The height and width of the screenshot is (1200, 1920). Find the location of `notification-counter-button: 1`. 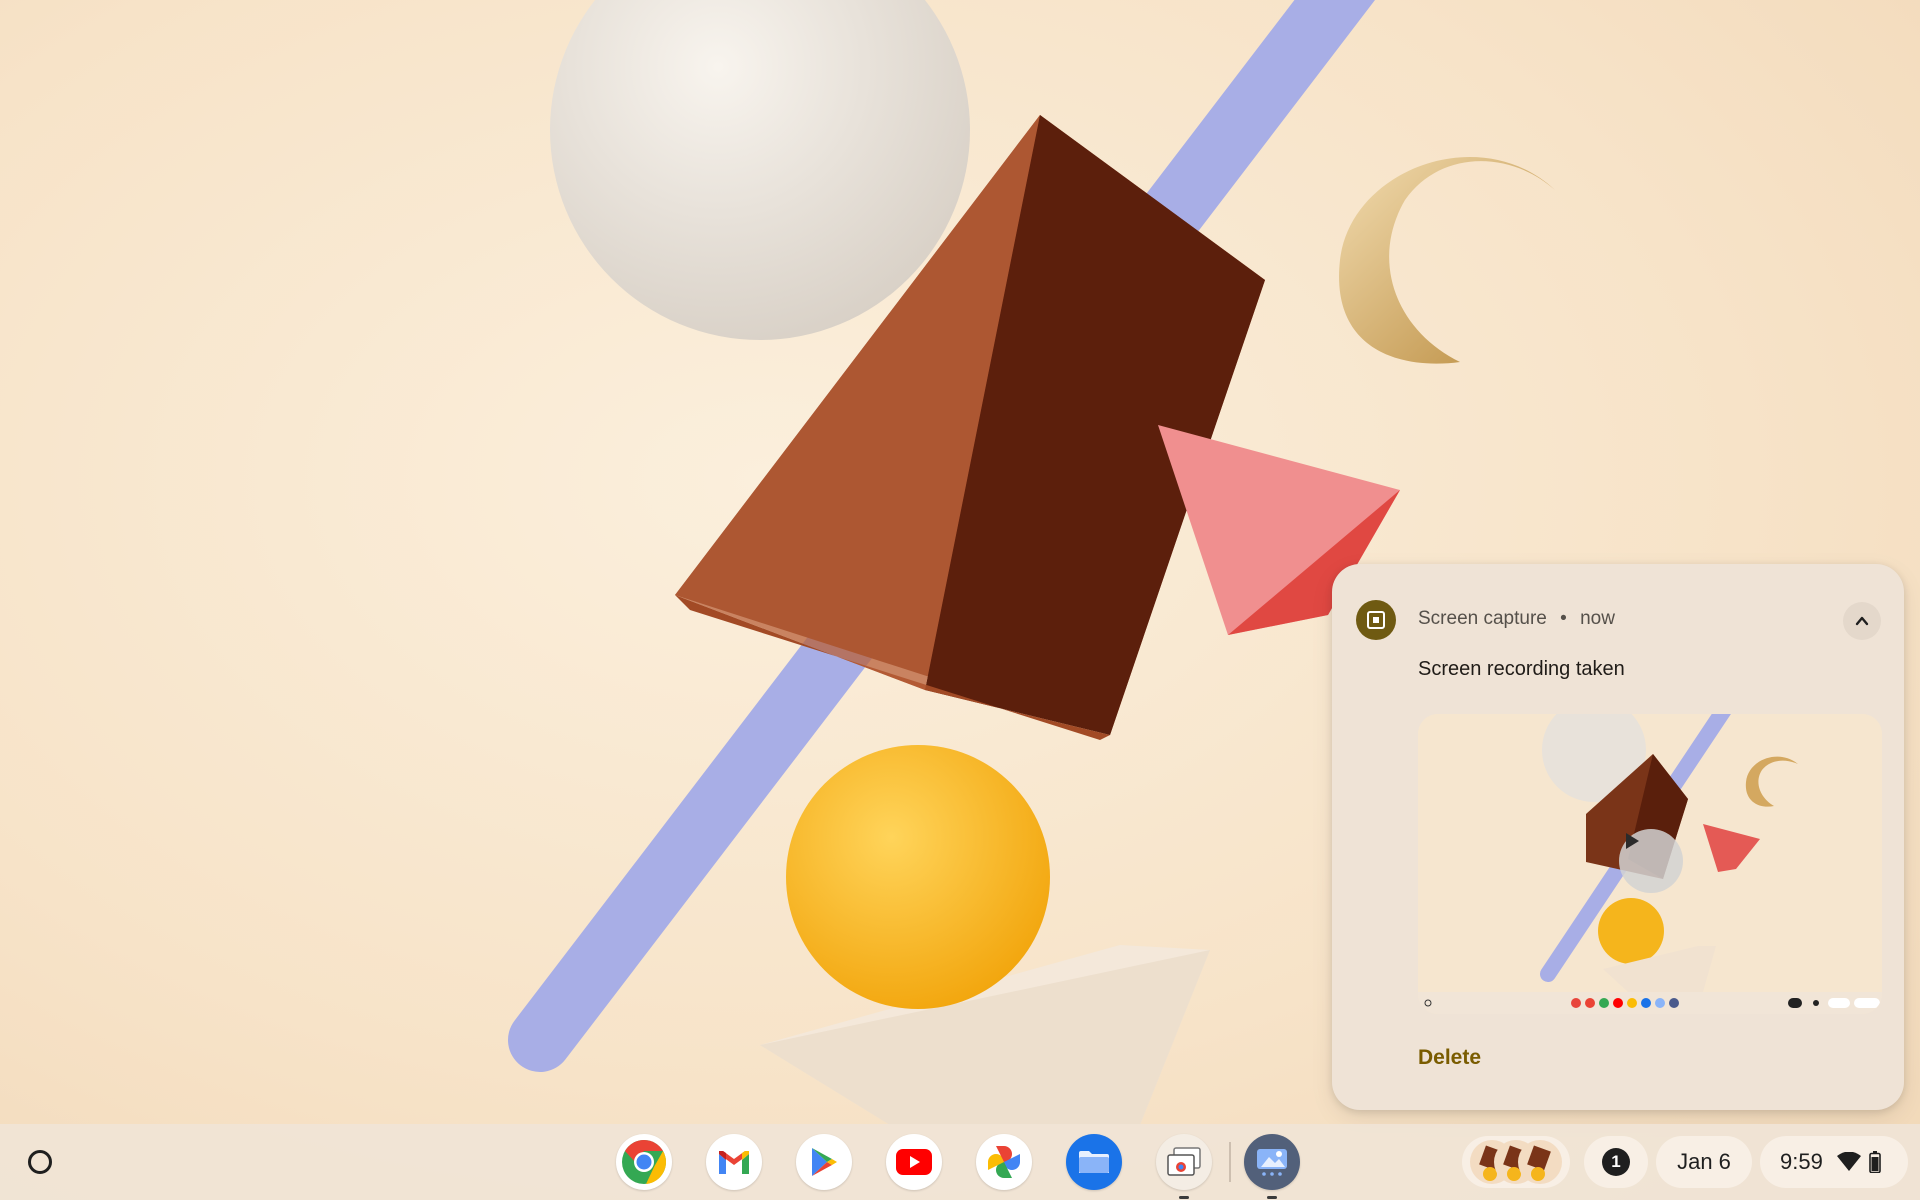

notification-counter-button: 1 is located at coordinates (1616, 1162).